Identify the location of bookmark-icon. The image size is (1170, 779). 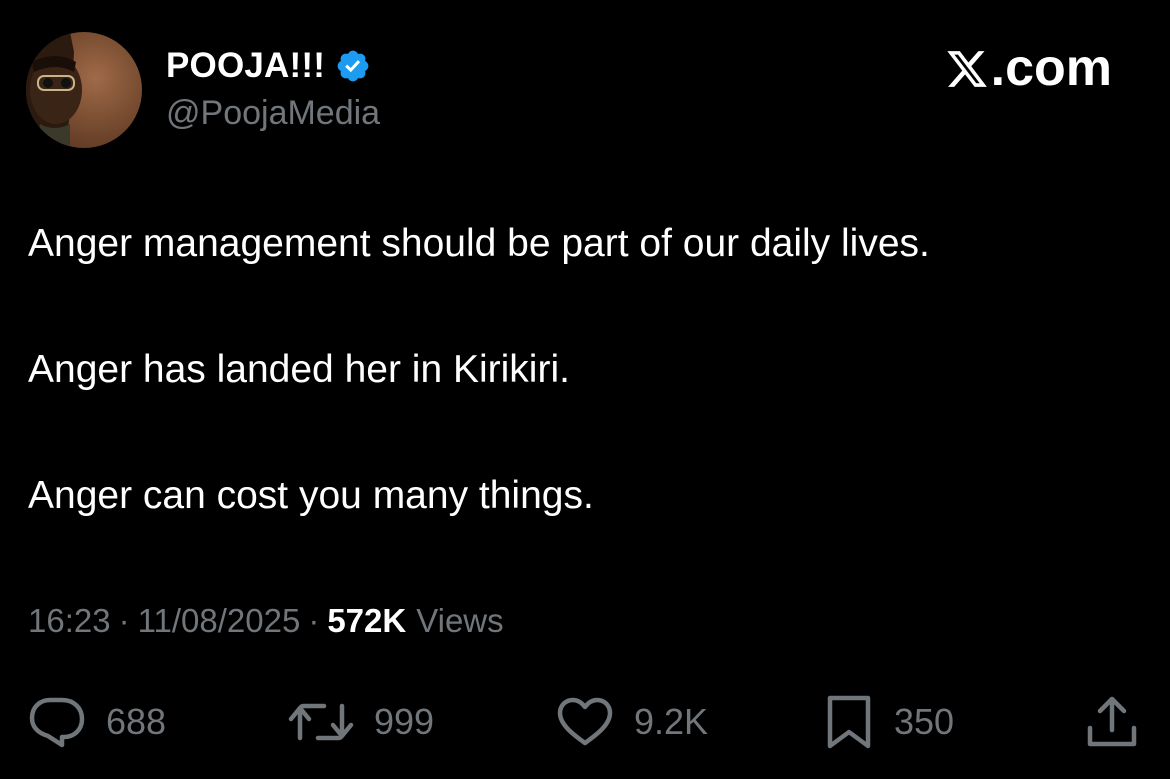
(849, 722).